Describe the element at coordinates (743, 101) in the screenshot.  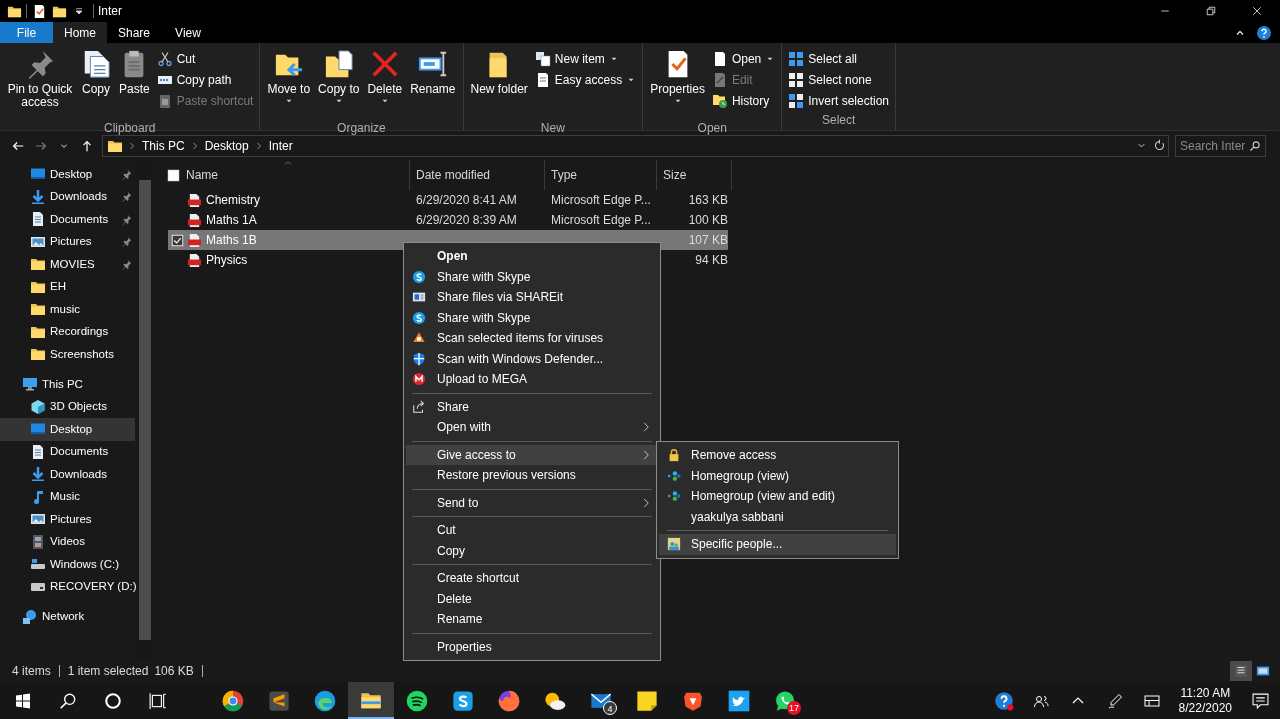
I see `ribbon-button: History` at that location.